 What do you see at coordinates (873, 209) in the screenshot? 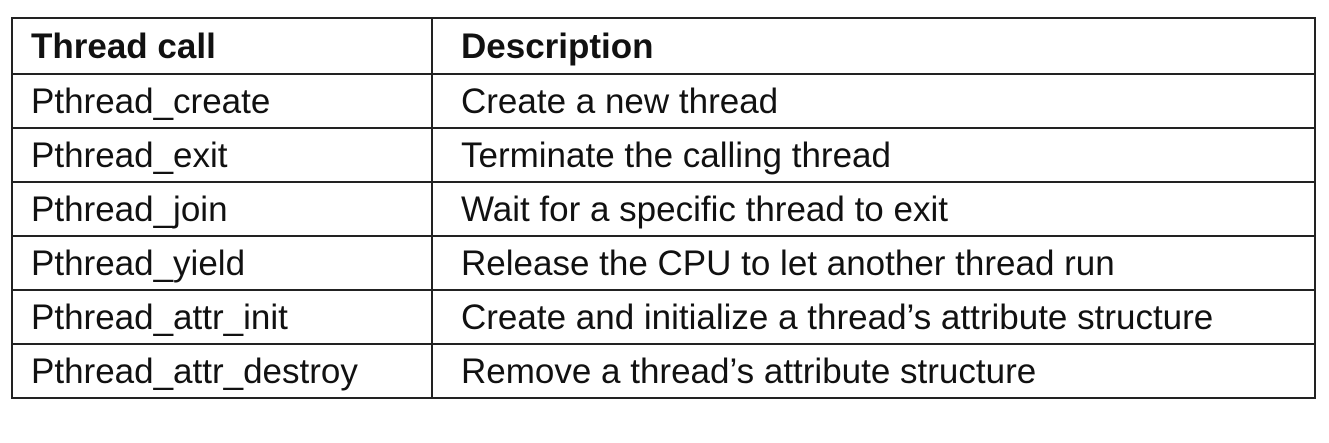
I see `description-cell: Wait for a specific thread to exit` at bounding box center [873, 209].